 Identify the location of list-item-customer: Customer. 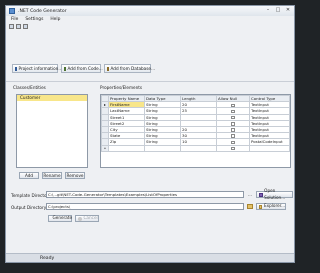
(52, 98).